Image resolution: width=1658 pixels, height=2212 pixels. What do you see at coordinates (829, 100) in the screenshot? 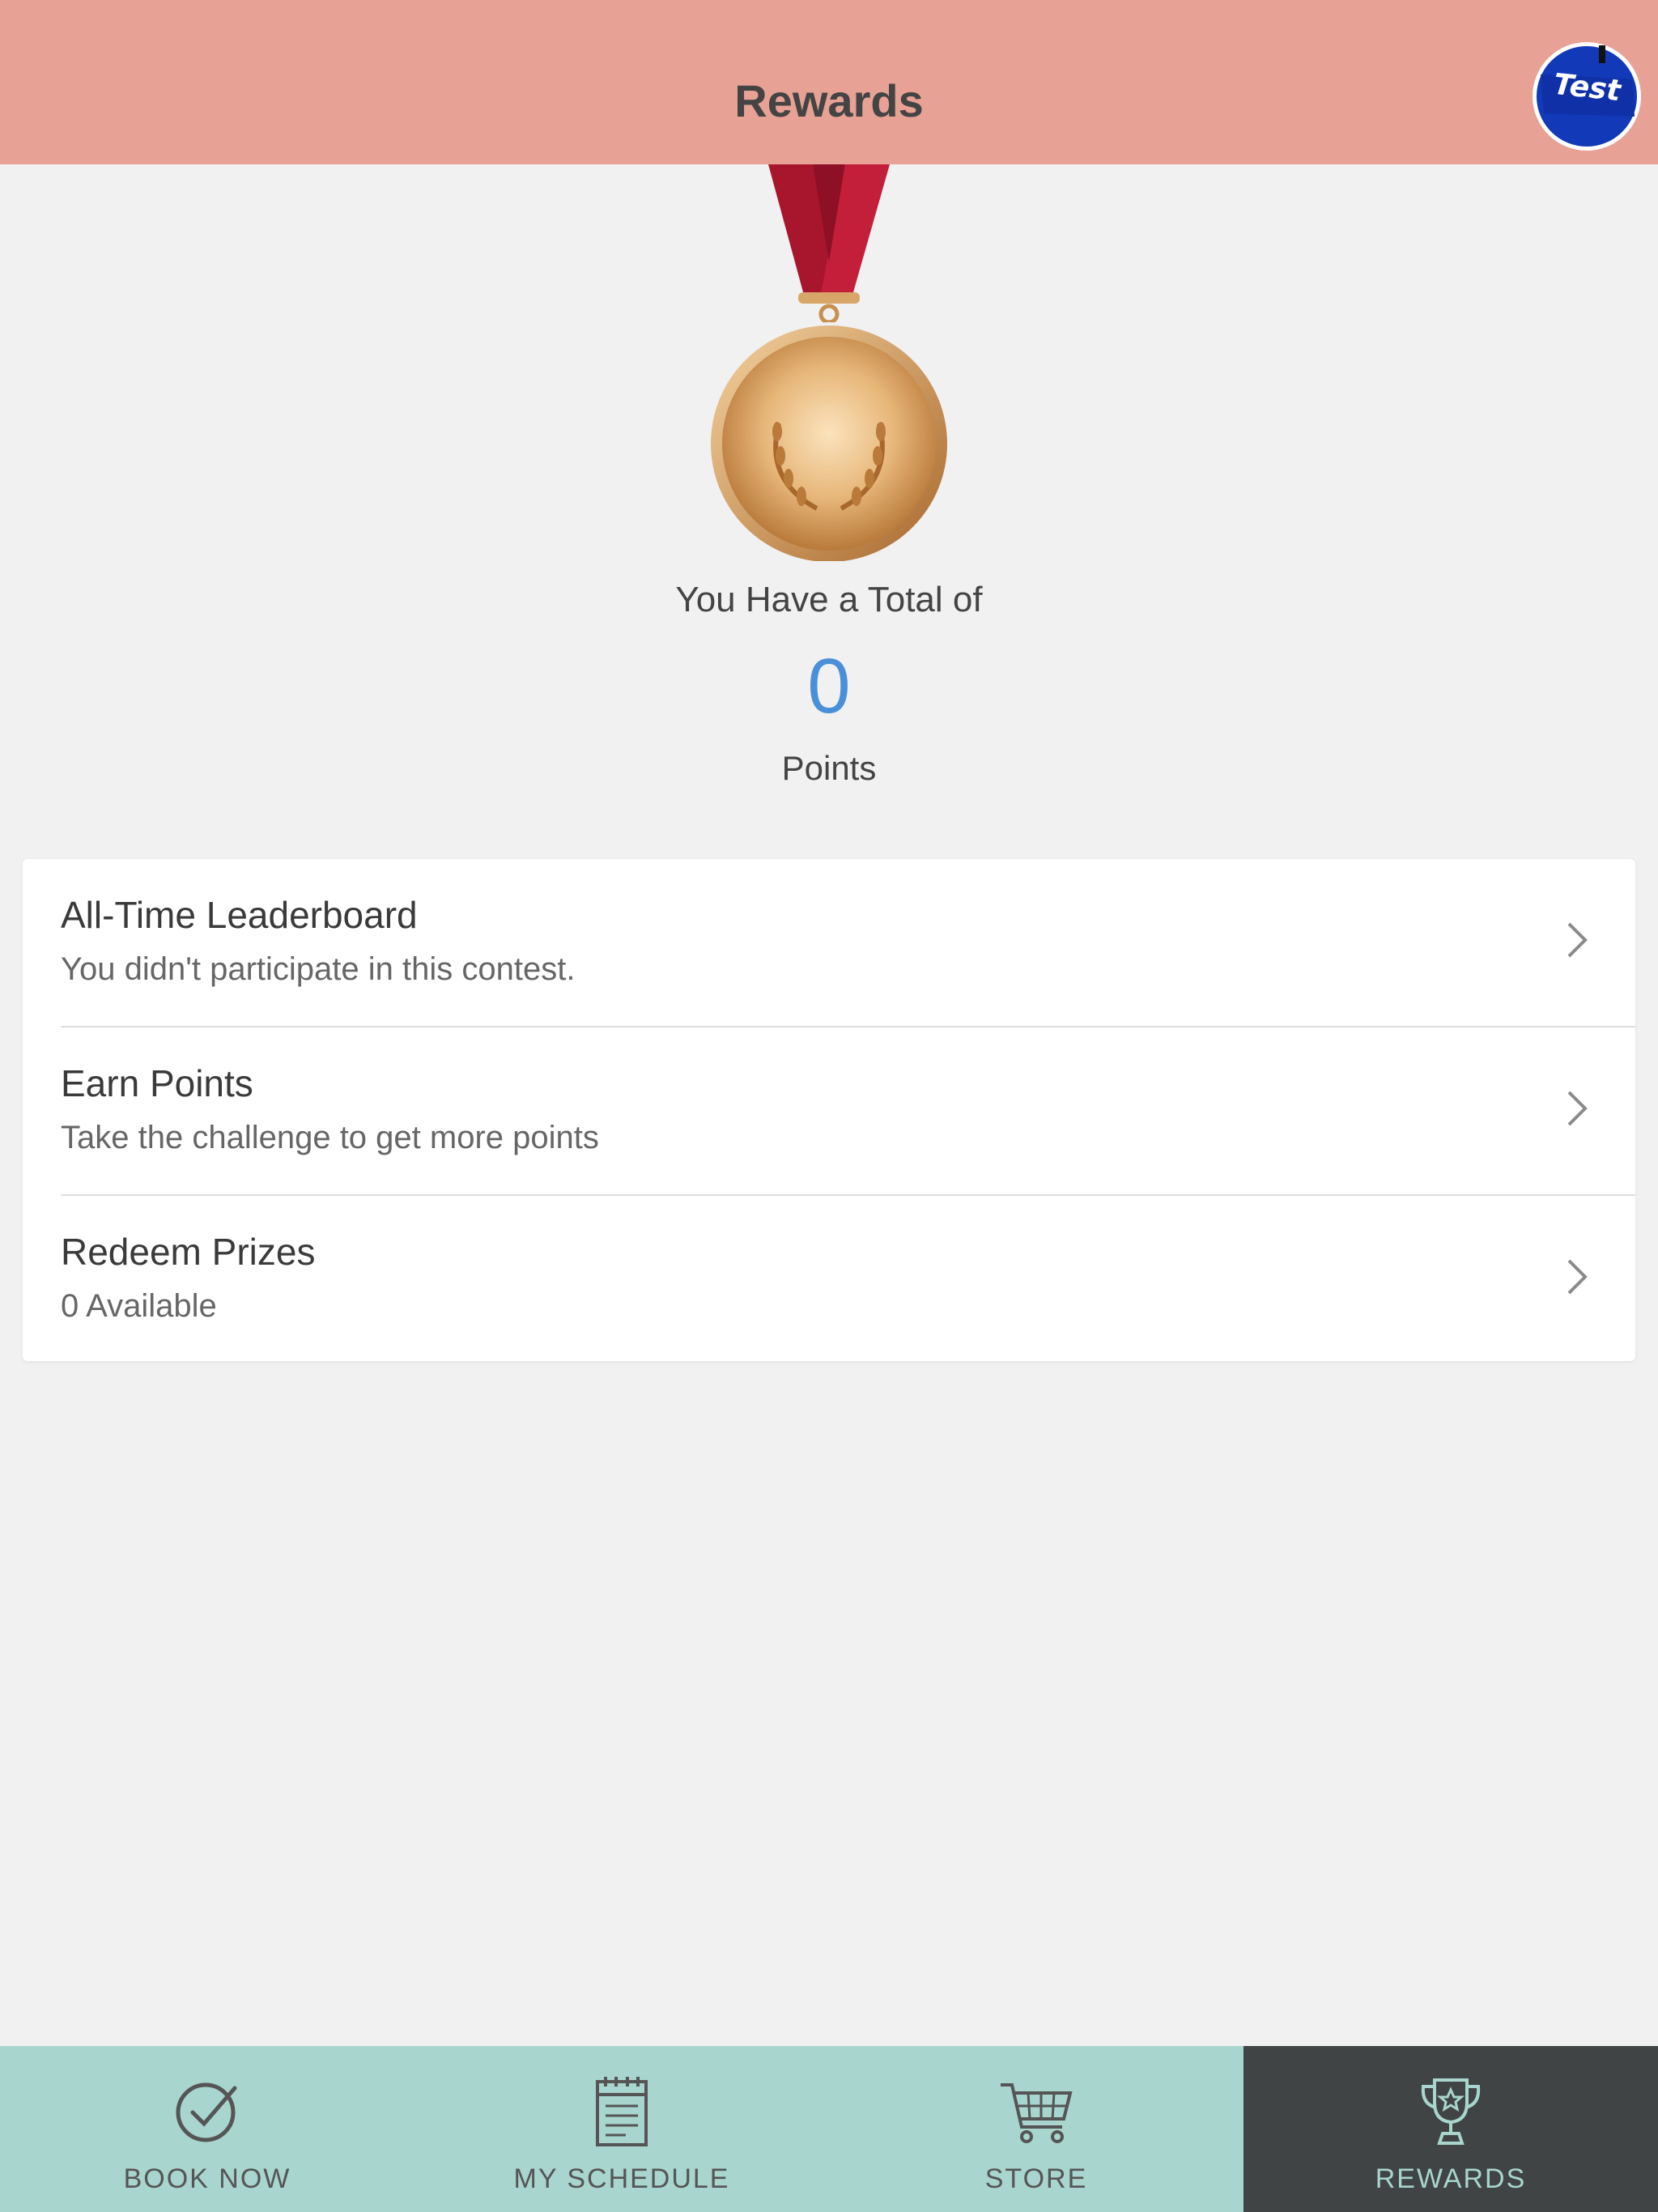
I see `page-title: Rewards` at bounding box center [829, 100].